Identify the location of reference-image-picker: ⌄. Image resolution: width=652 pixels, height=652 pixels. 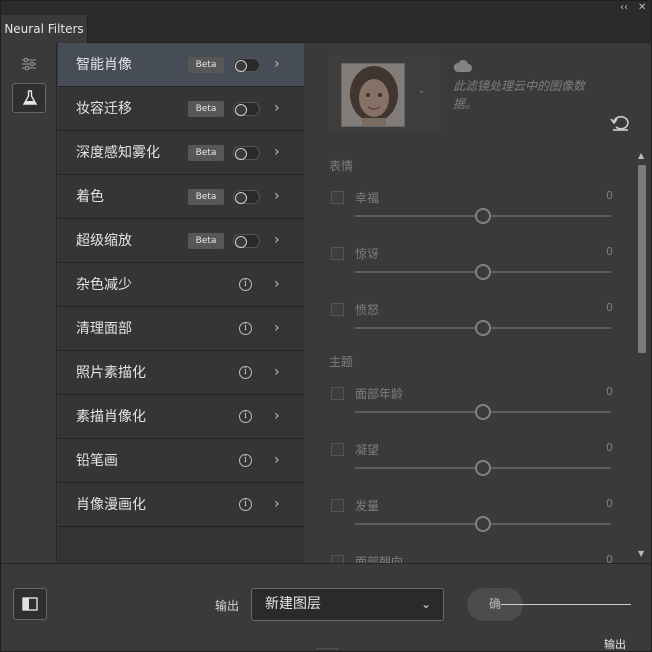
(385, 93).